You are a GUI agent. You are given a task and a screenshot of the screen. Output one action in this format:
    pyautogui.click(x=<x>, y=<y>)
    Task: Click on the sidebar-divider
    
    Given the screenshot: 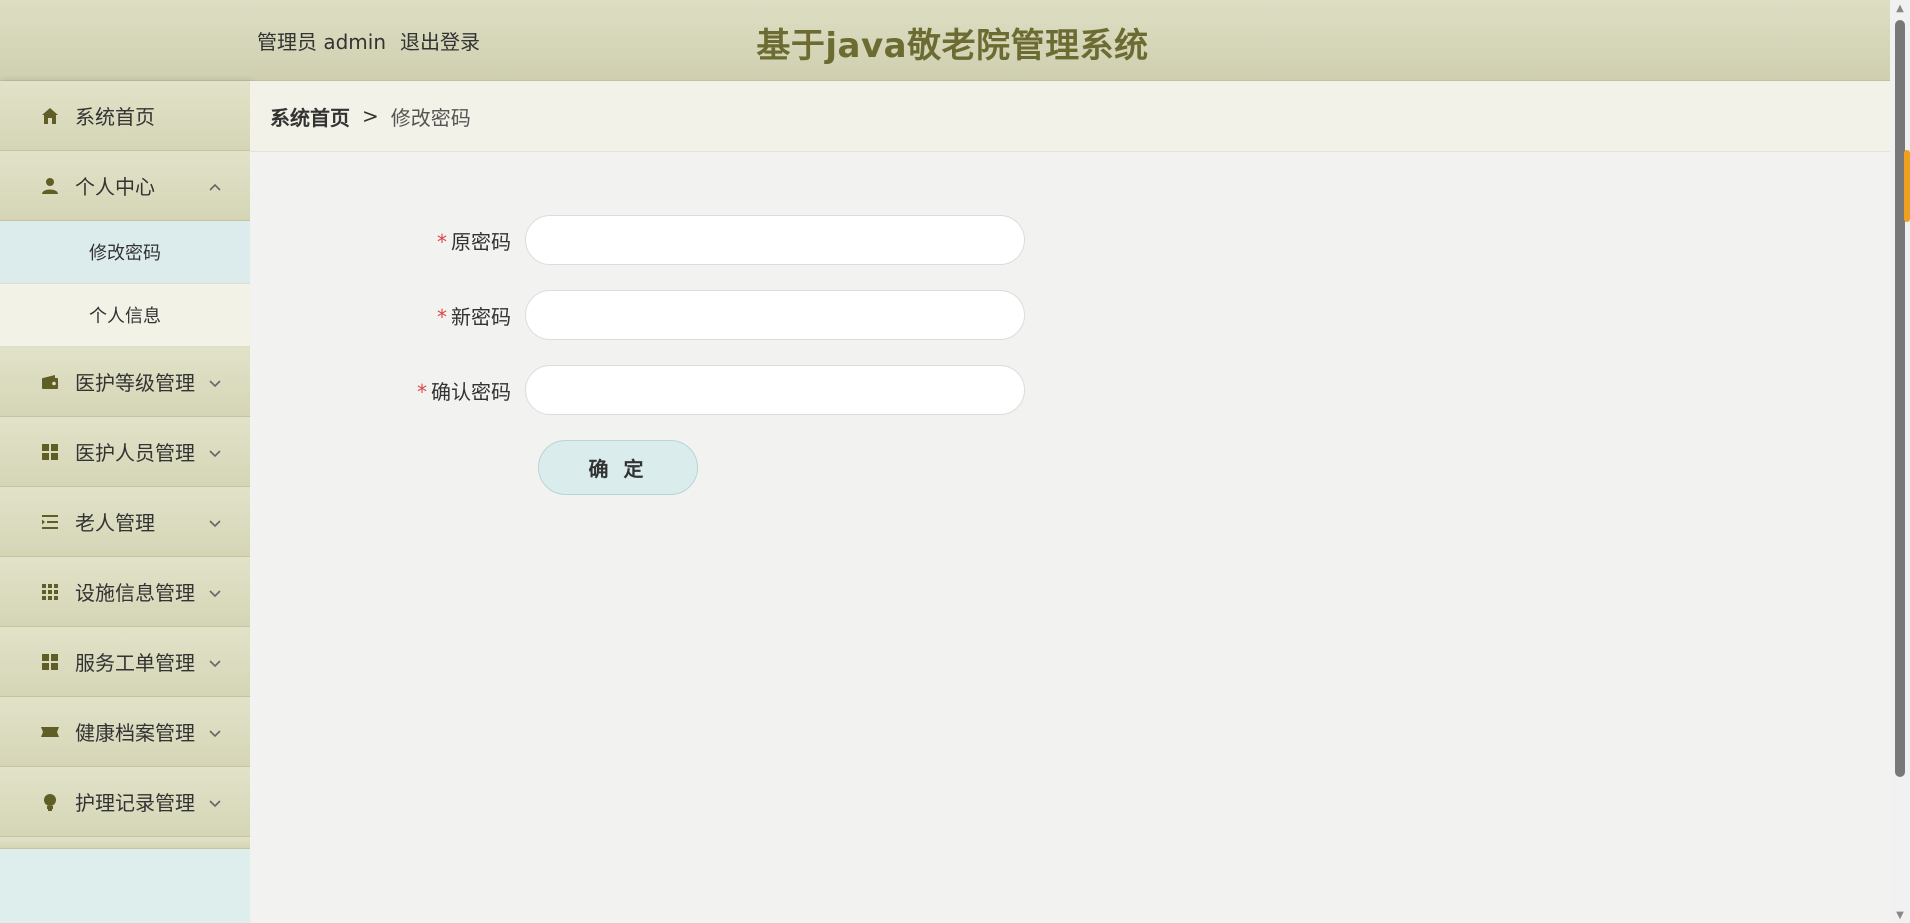 What is the action you would take?
    pyautogui.click(x=125, y=843)
    